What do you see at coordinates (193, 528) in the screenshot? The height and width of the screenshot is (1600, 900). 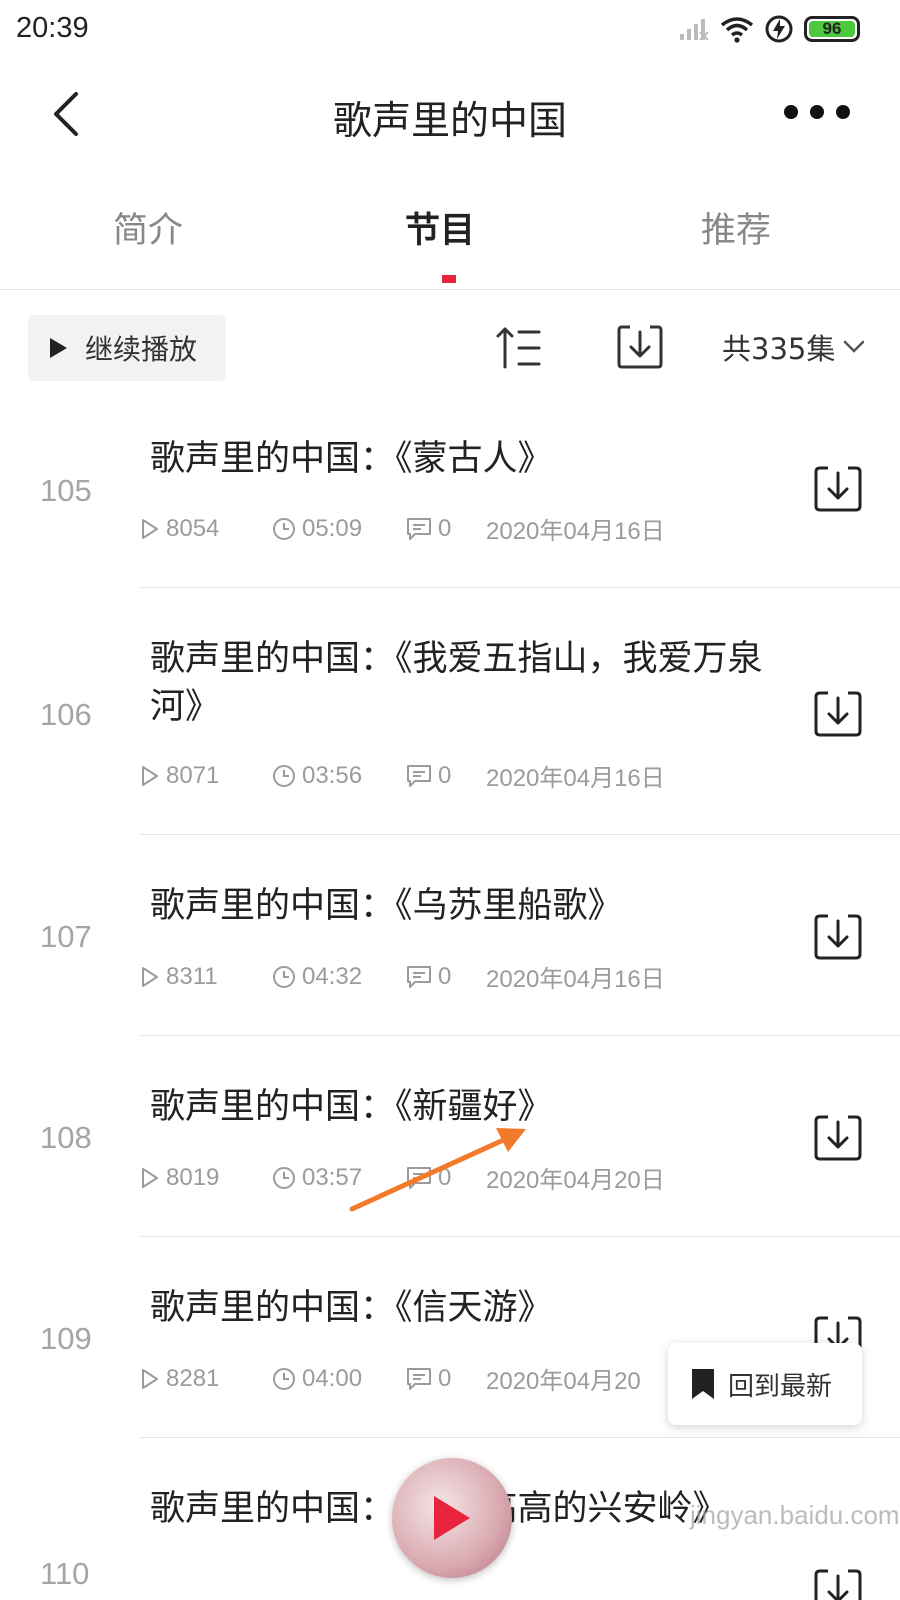 I see `play-count-value: 8054` at bounding box center [193, 528].